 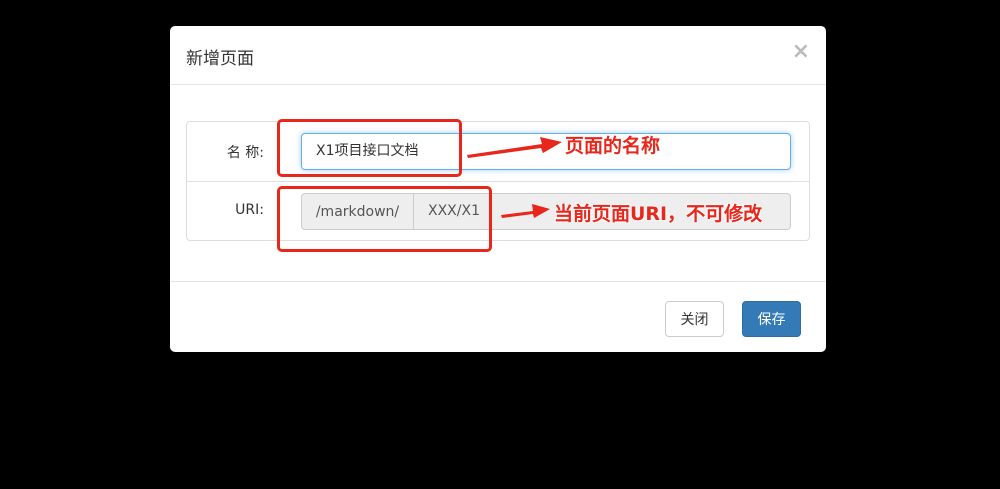 I want to click on dialog-title: 新增页面, so click(x=220, y=59).